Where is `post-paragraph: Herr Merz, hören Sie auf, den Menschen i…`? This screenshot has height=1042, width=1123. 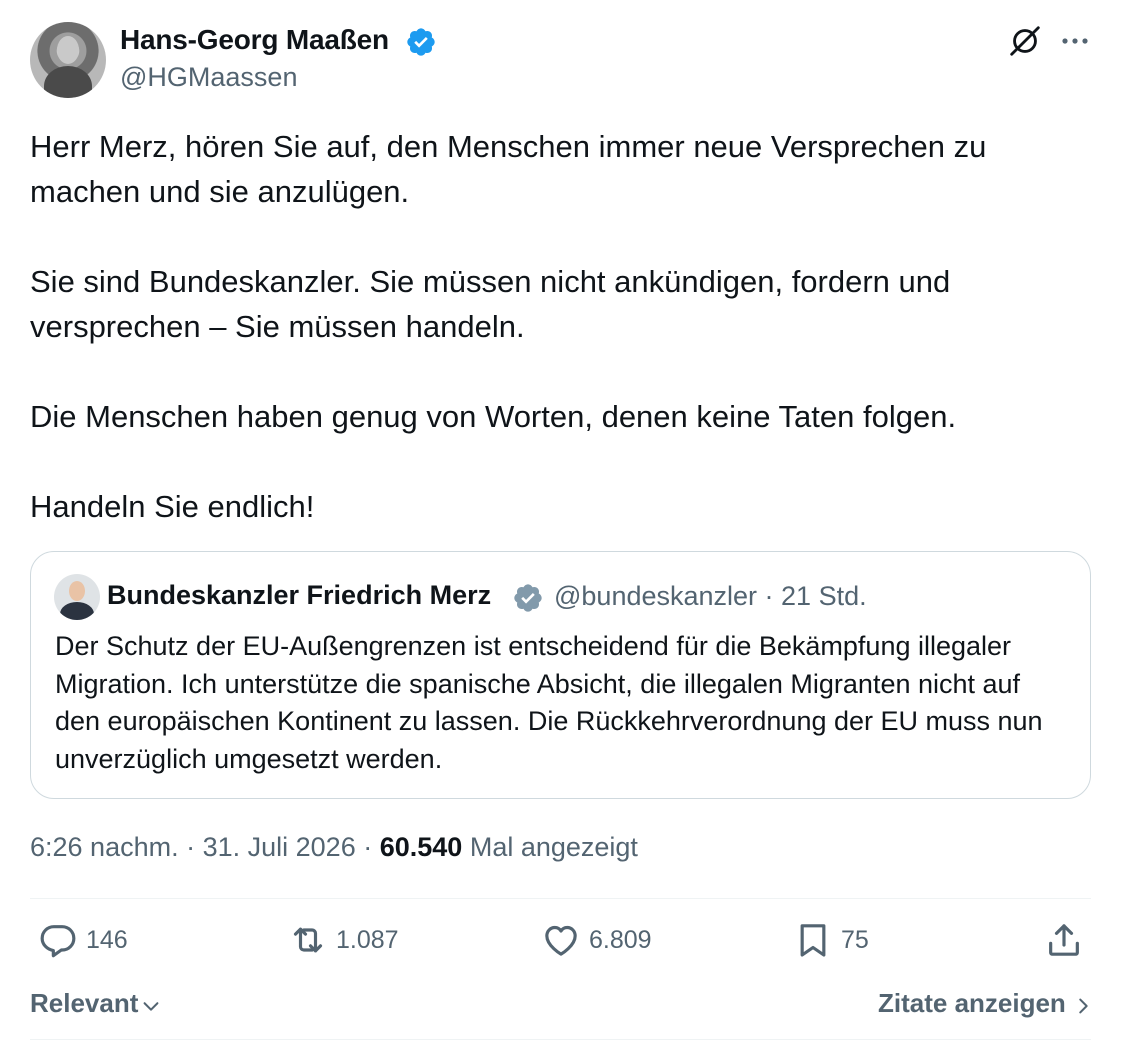
post-paragraph: Herr Merz, hören Sie auf, den Menschen i… is located at coordinates (508, 169).